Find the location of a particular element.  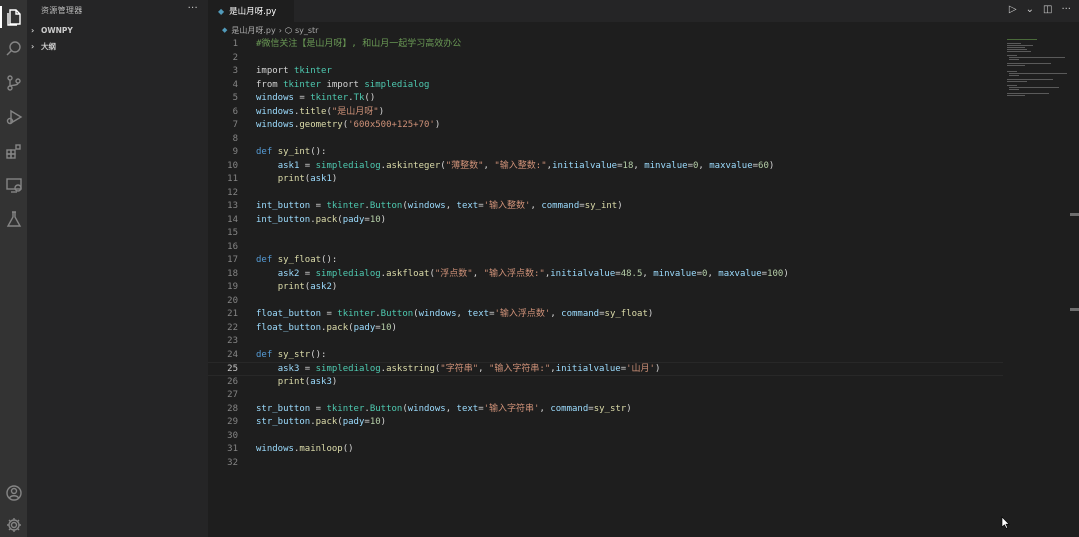

code-token: import is located at coordinates (343, 84).